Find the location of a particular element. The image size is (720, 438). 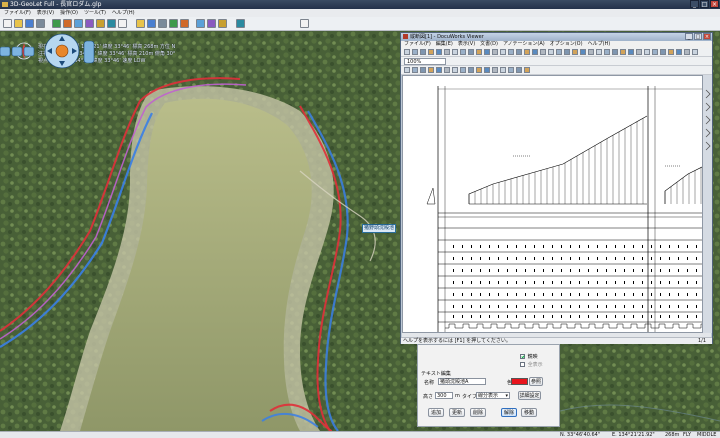

maximize-button: □ is located at coordinates (704, 4).